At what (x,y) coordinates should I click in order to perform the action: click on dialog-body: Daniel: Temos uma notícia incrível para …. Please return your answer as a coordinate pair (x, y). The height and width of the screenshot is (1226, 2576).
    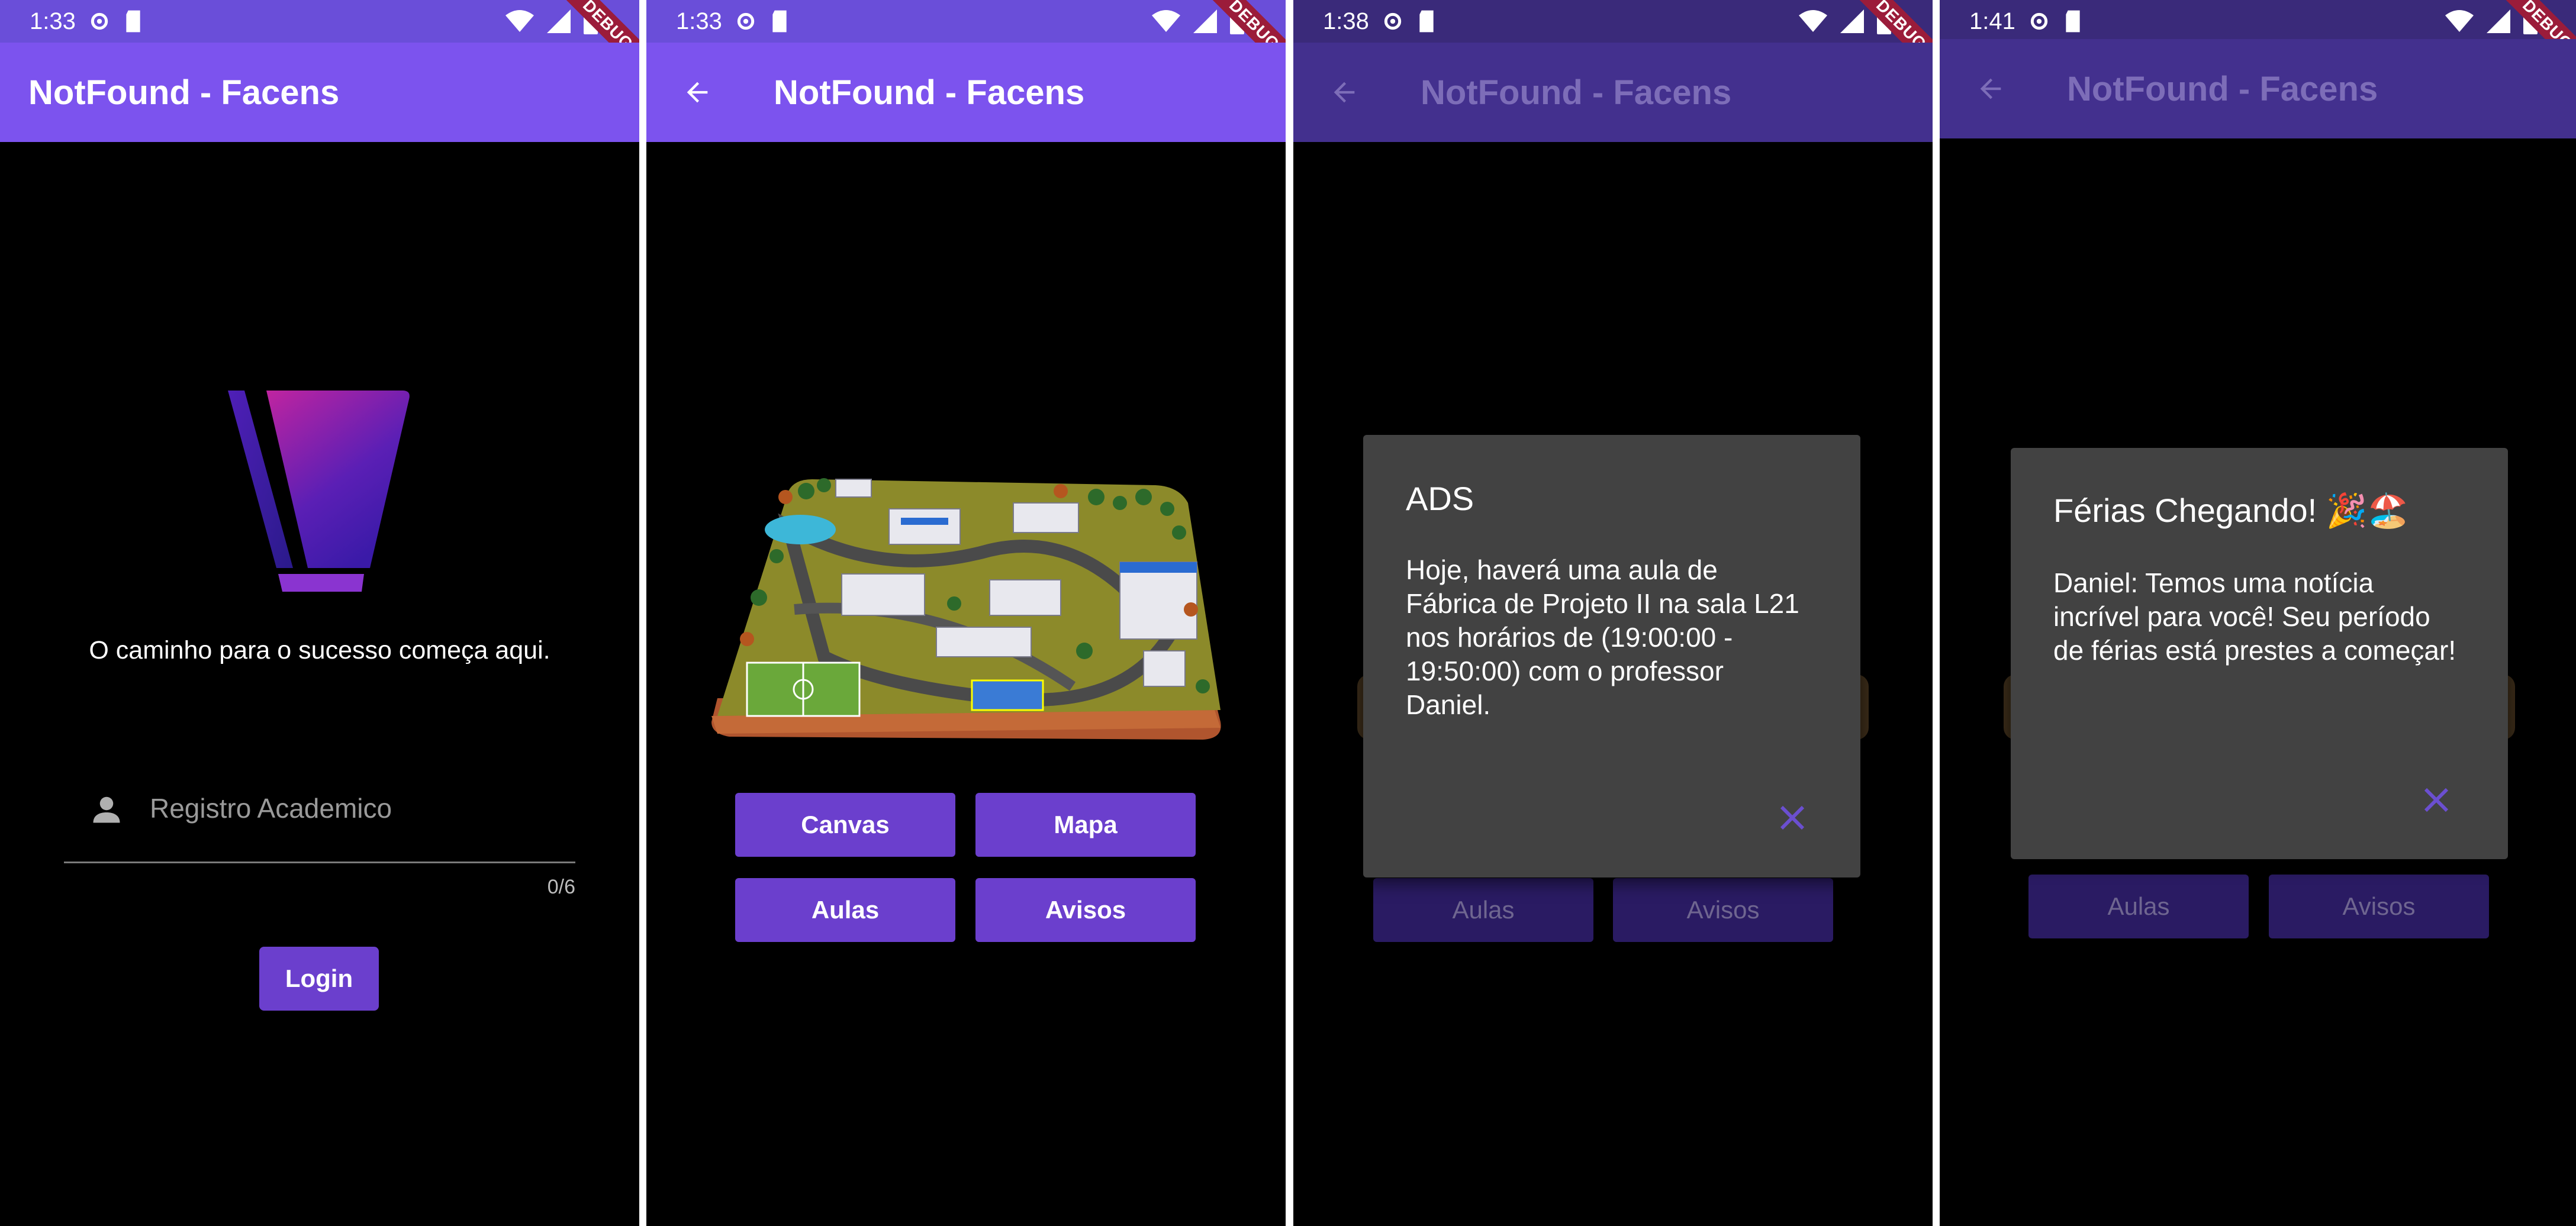
    Looking at the image, I should click on (2254, 616).